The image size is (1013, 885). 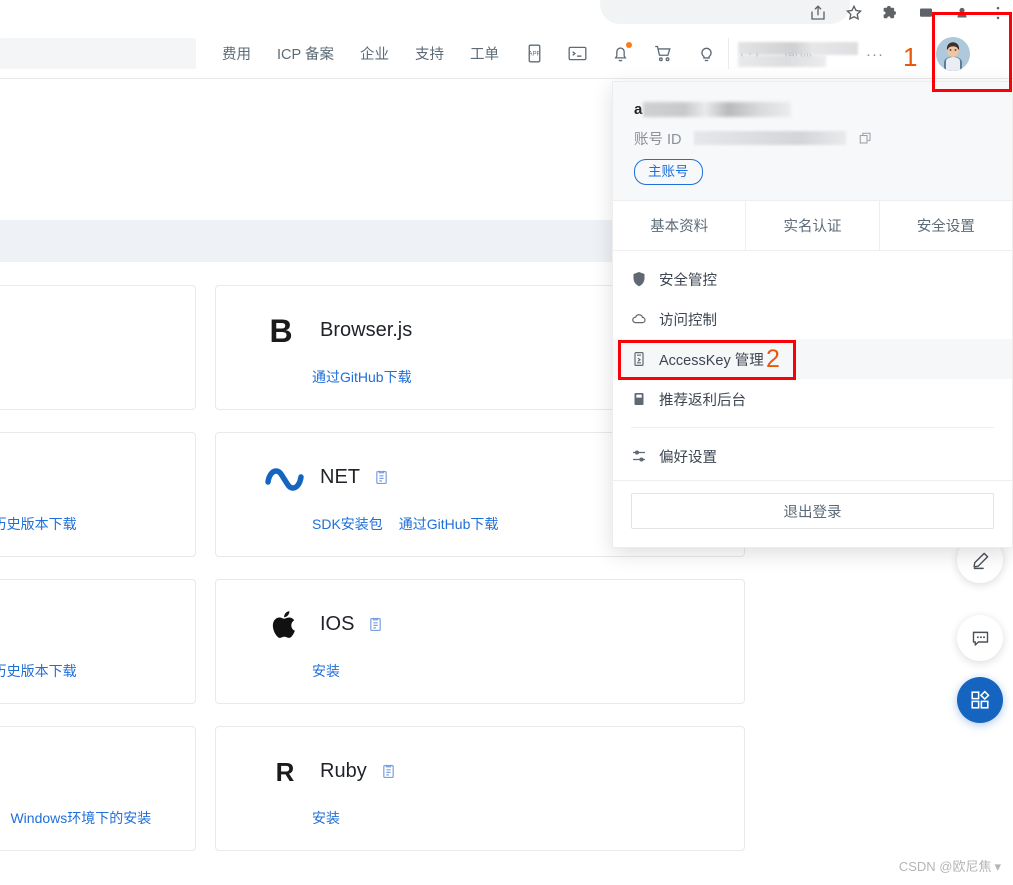 What do you see at coordinates (337, 623) in the screenshot?
I see `card-title: IOS` at bounding box center [337, 623].